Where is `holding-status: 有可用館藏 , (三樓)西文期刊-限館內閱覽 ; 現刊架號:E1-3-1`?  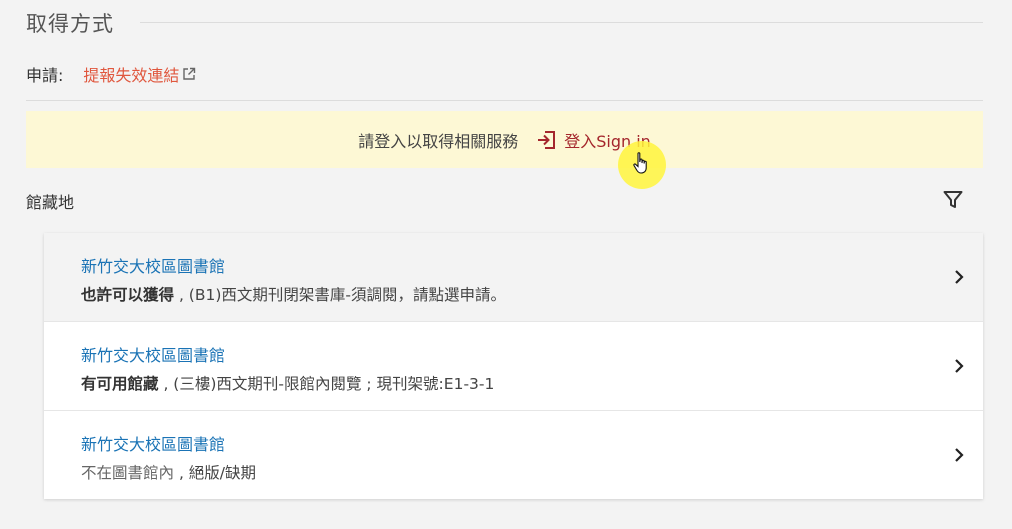
holding-status: 有可用館藏 , (三樓)西文期刊-限館內閱覽 ; 現刊架號:E1-3-1 is located at coordinates (287, 383).